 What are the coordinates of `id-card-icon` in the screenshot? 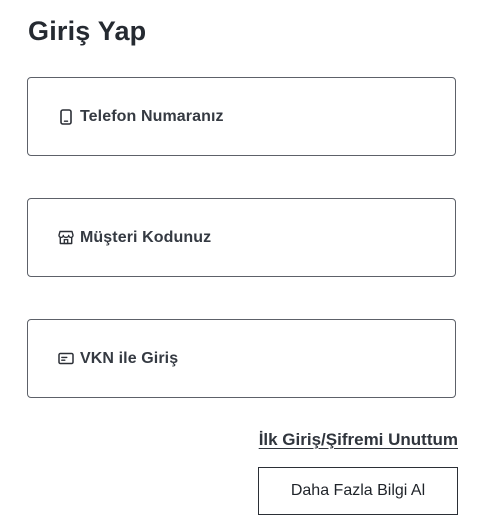 It's located at (66, 359).